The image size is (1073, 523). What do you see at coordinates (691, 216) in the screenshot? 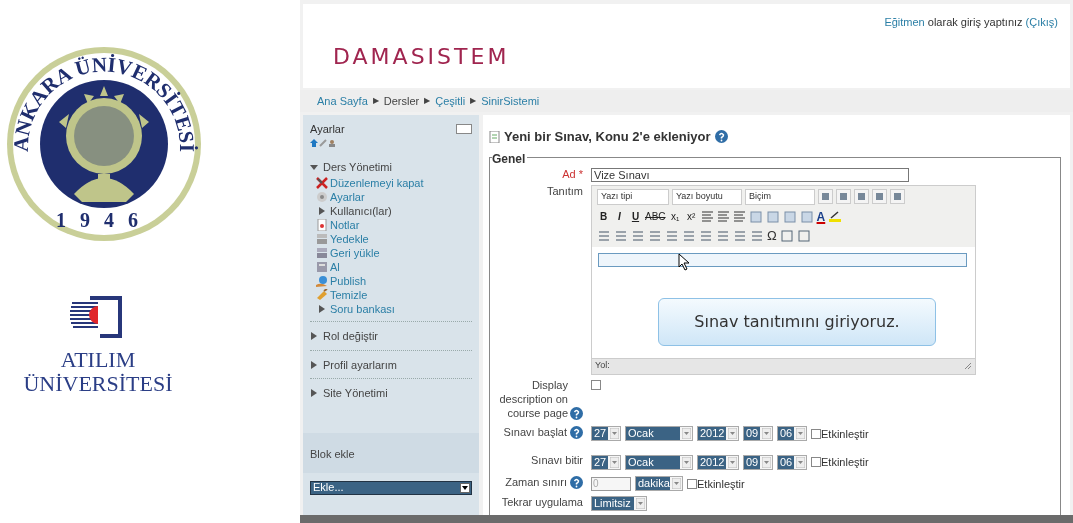
I see `format-button: x²` at bounding box center [691, 216].